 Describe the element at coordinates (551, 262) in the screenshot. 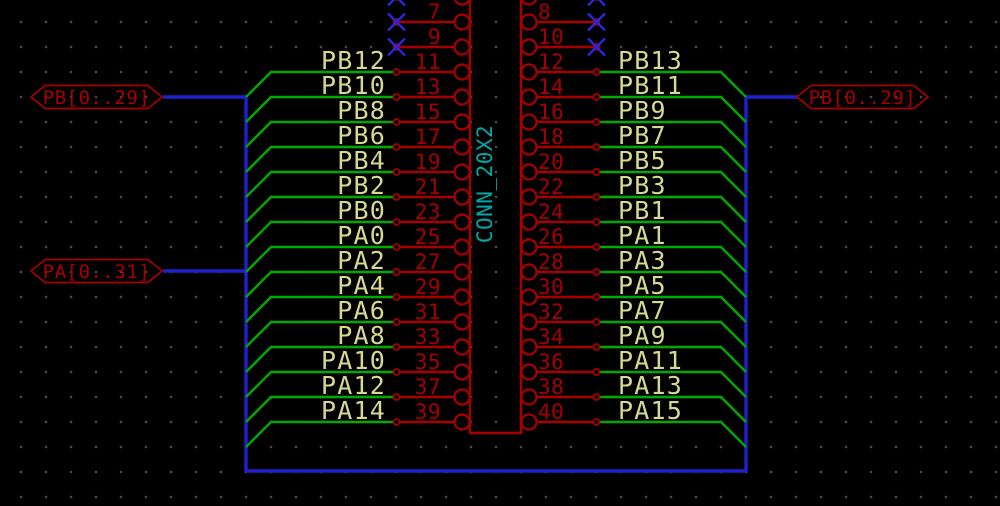

I see `pin-number: 28` at that location.